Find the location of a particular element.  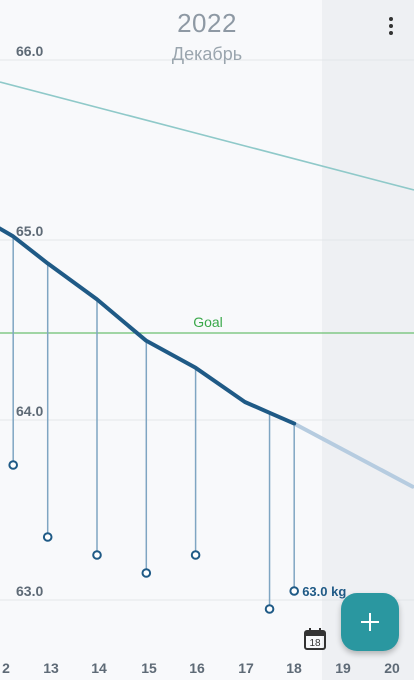

more-vert-icon is located at coordinates (391, 26).